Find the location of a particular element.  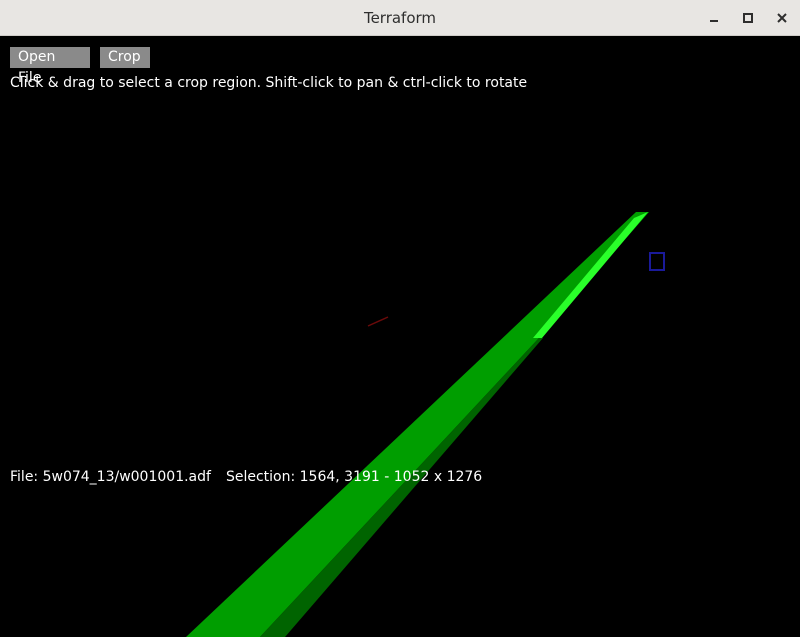

camera-marker is located at coordinates (657, 261).